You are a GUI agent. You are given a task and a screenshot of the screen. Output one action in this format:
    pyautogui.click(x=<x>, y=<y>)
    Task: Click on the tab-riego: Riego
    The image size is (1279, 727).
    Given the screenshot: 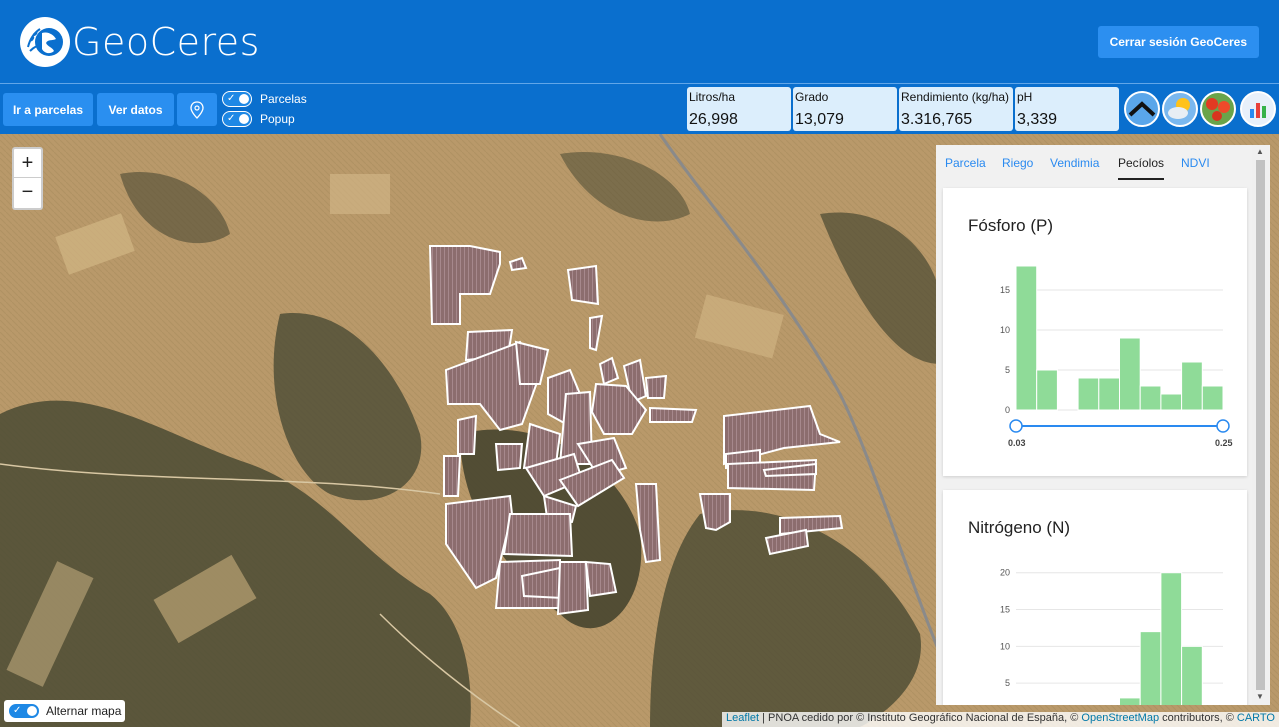 What is the action you would take?
    pyautogui.click(x=1017, y=163)
    